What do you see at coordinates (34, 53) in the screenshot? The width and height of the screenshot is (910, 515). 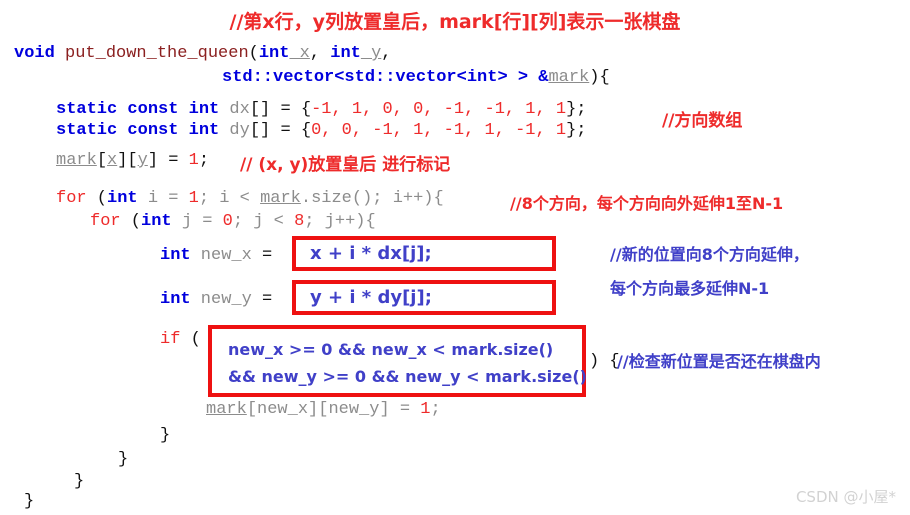 I see `keyword-void: void` at bounding box center [34, 53].